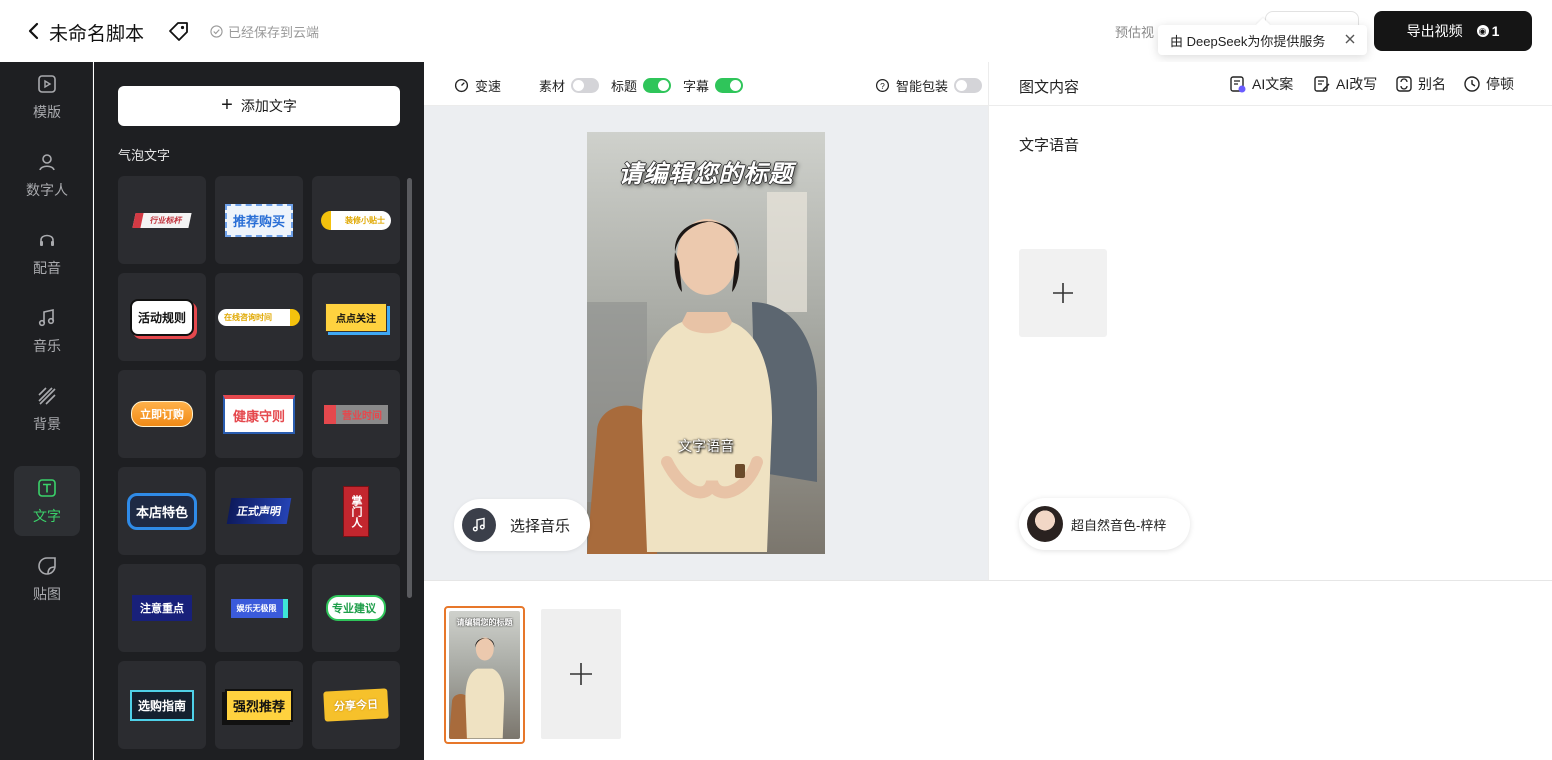 The height and width of the screenshot is (760, 1552). I want to click on rail-item-background: 背景, so click(47, 409).